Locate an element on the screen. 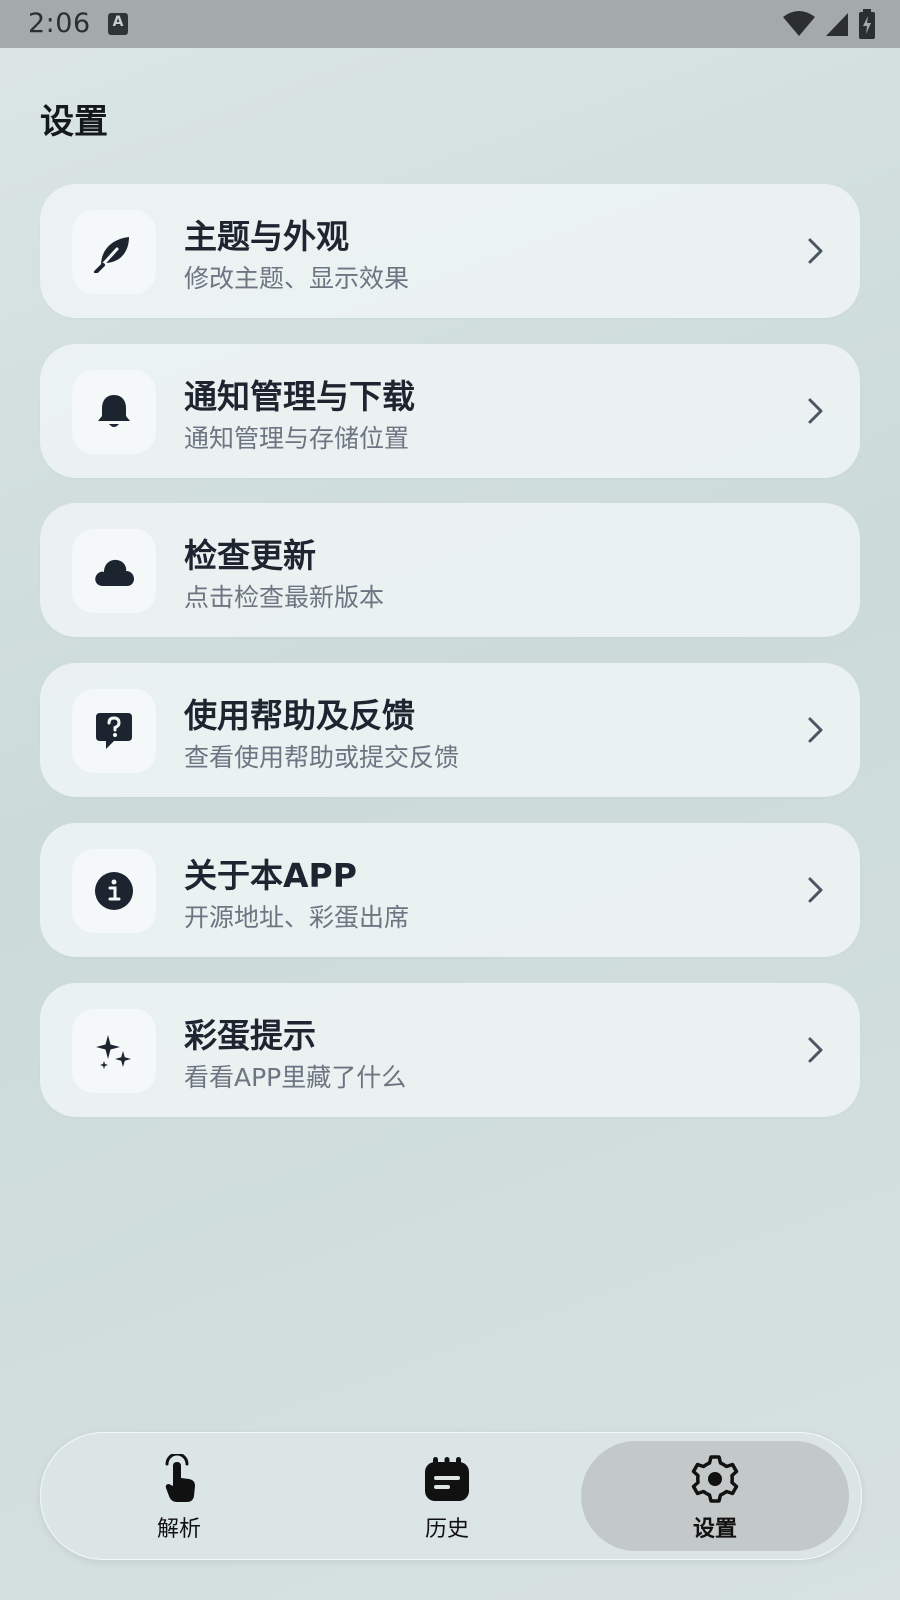 This screenshot has height=1600, width=900. nav-label: 历史 is located at coordinates (446, 1529).